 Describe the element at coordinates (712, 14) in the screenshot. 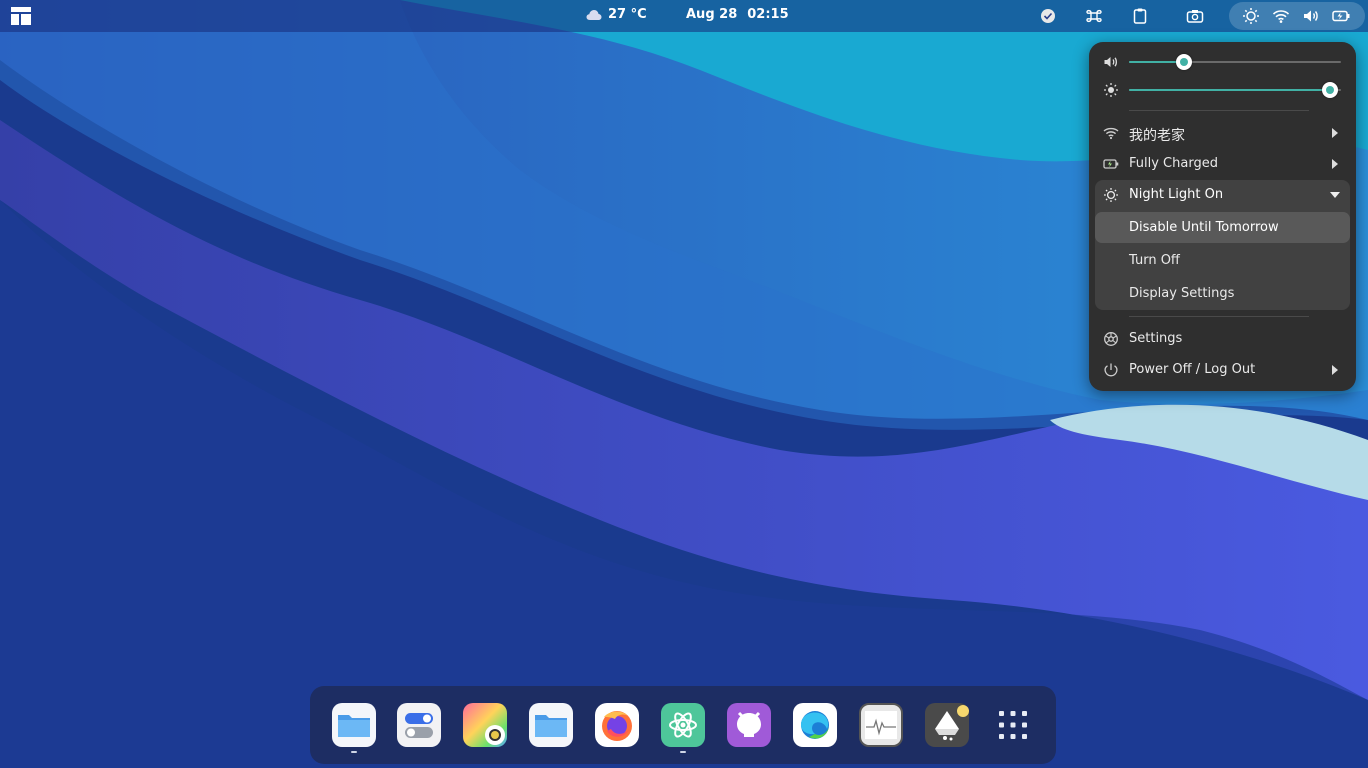

I see `clock-date: Aug 28` at that location.